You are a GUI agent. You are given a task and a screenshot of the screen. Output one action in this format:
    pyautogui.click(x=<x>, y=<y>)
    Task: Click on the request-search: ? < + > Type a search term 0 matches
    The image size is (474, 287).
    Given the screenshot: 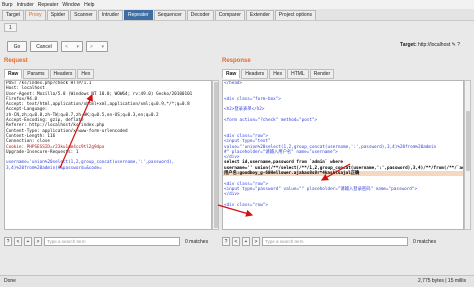 What is the action you would take?
    pyautogui.click(x=106, y=241)
    